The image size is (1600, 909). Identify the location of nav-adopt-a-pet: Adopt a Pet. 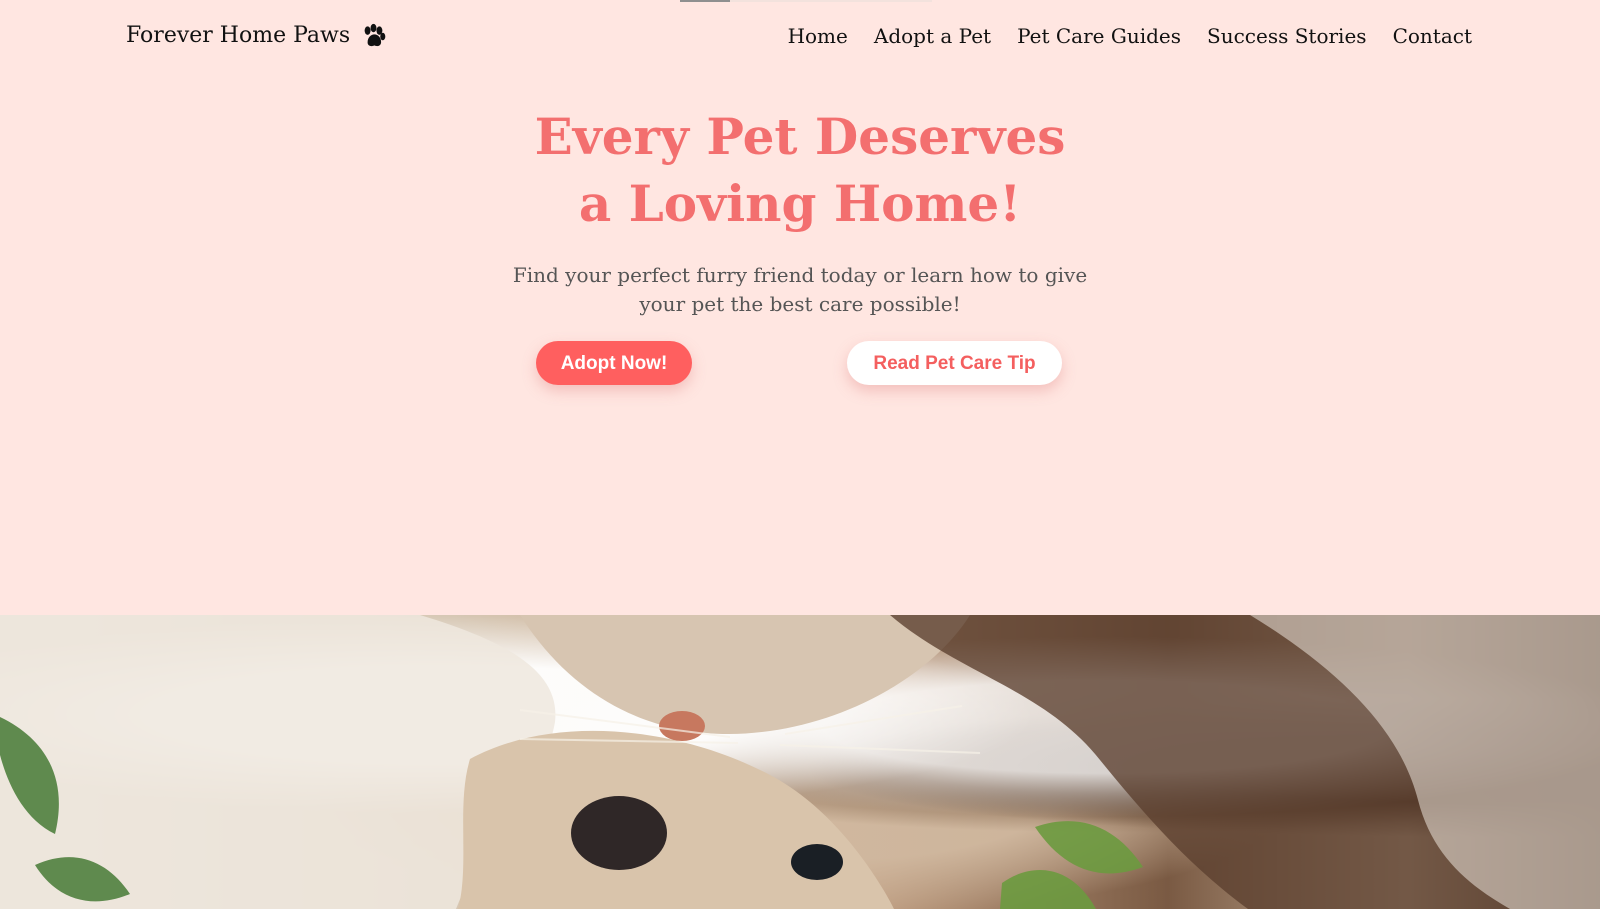
(932, 36).